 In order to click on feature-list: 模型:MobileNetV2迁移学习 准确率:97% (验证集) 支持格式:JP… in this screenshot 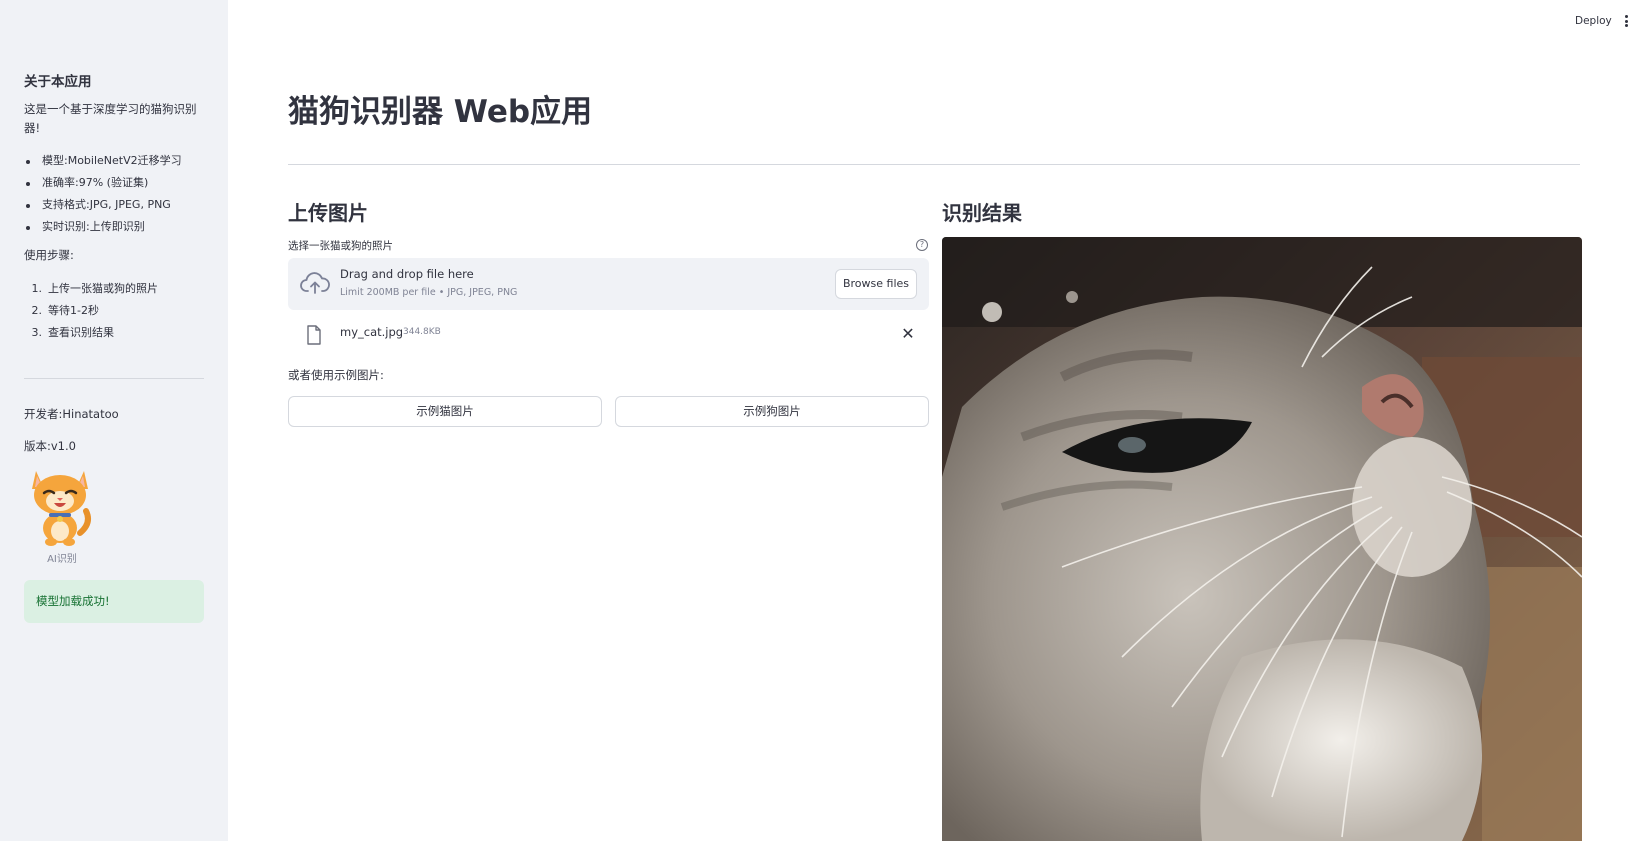, I will do `click(119, 194)`.